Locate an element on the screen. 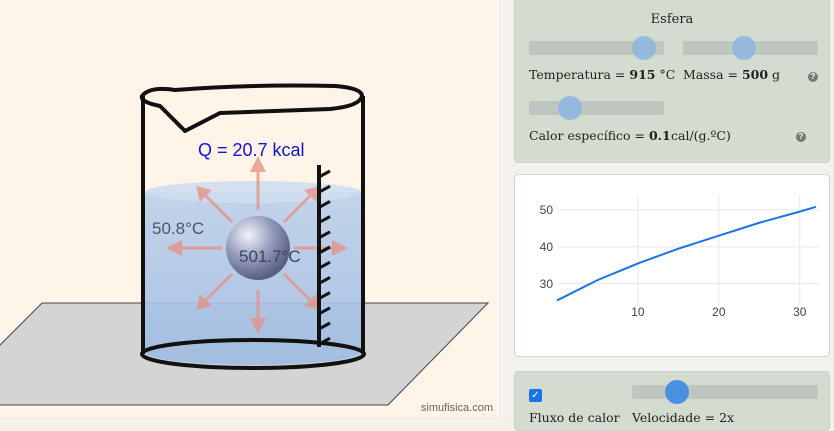 This screenshot has width=834, height=431. speed-slider-thumb is located at coordinates (676, 392).